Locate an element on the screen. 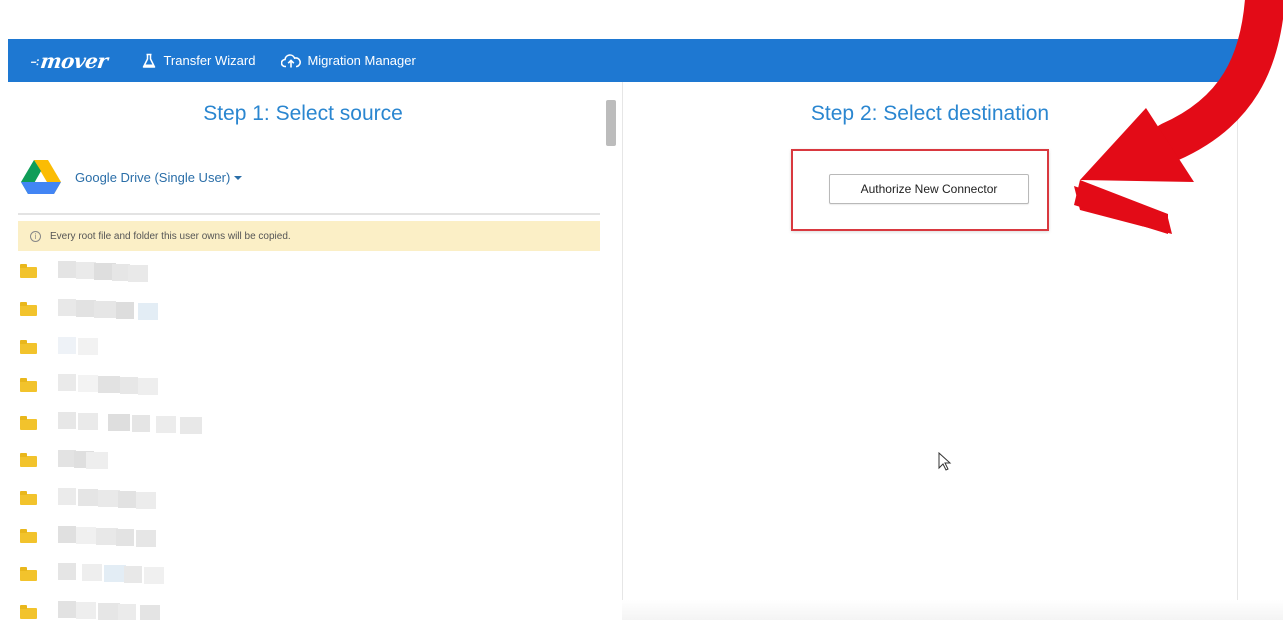 The width and height of the screenshot is (1283, 620). google-drive-icon is located at coordinates (41, 177).